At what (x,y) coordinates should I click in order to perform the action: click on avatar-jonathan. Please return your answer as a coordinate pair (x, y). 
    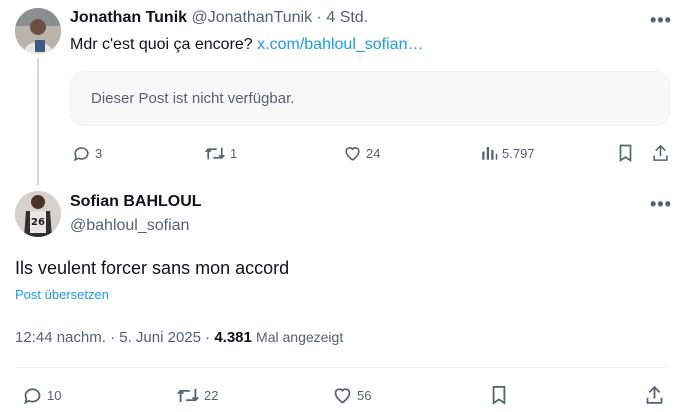
    Looking at the image, I should click on (38, 31).